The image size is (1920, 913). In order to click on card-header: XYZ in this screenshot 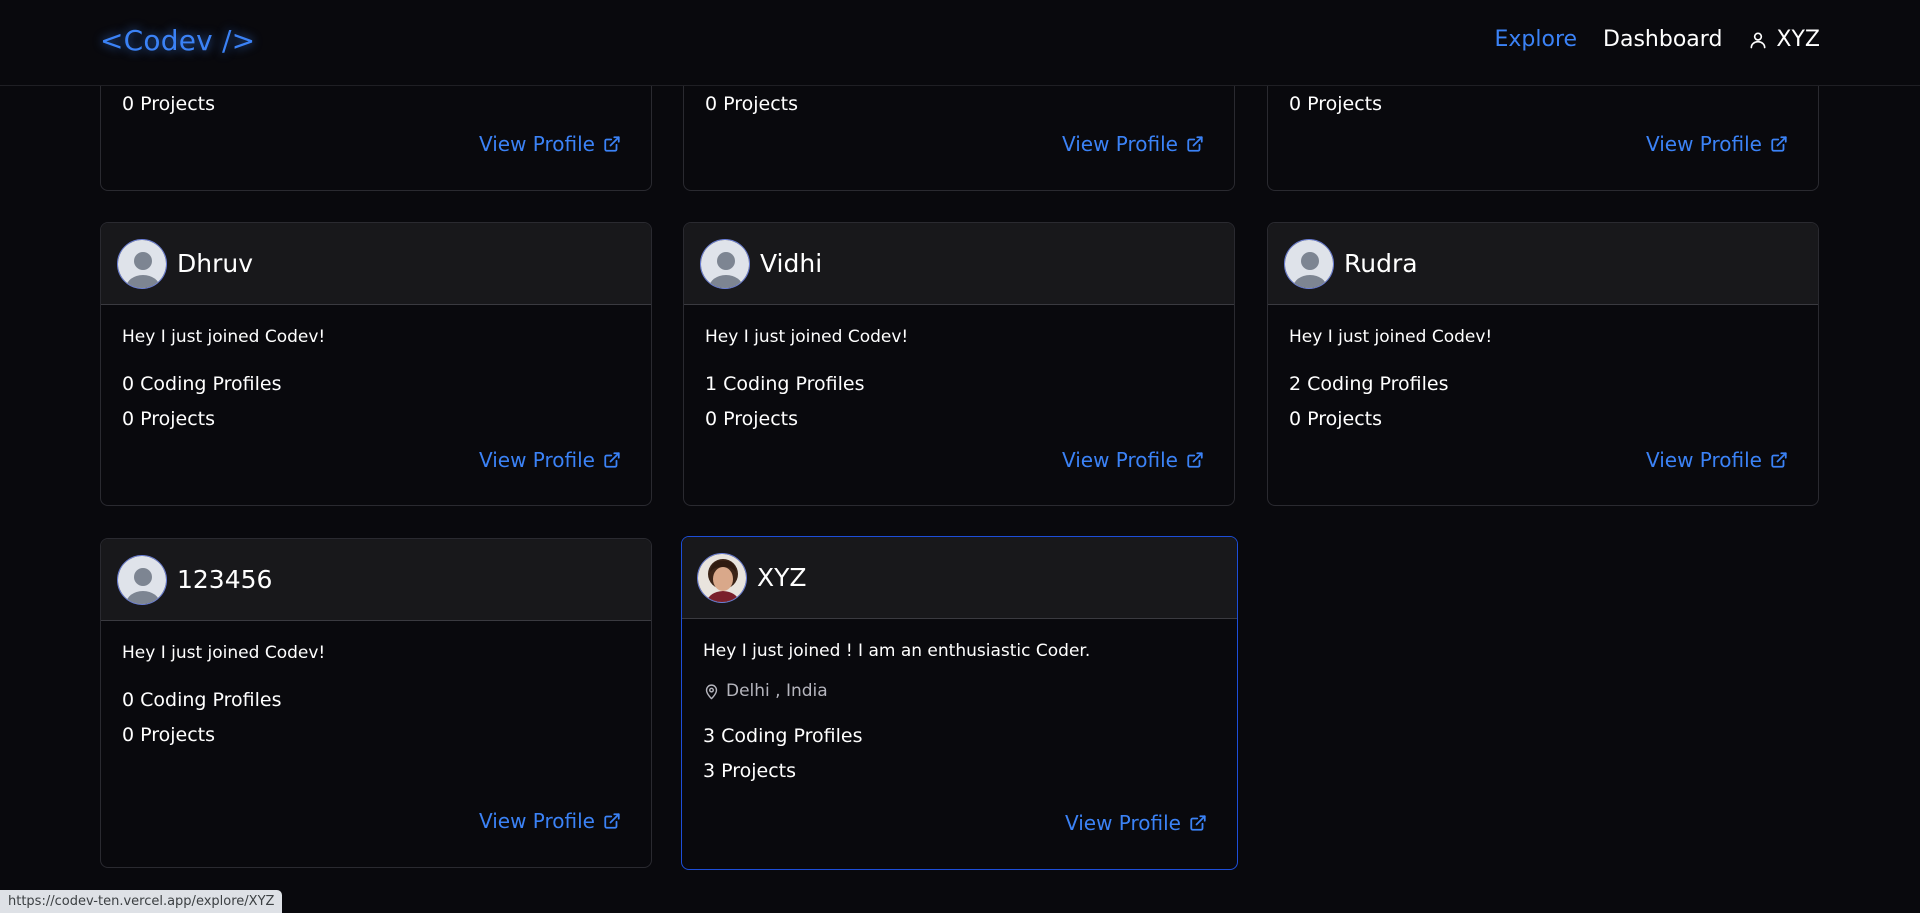, I will do `click(959, 578)`.